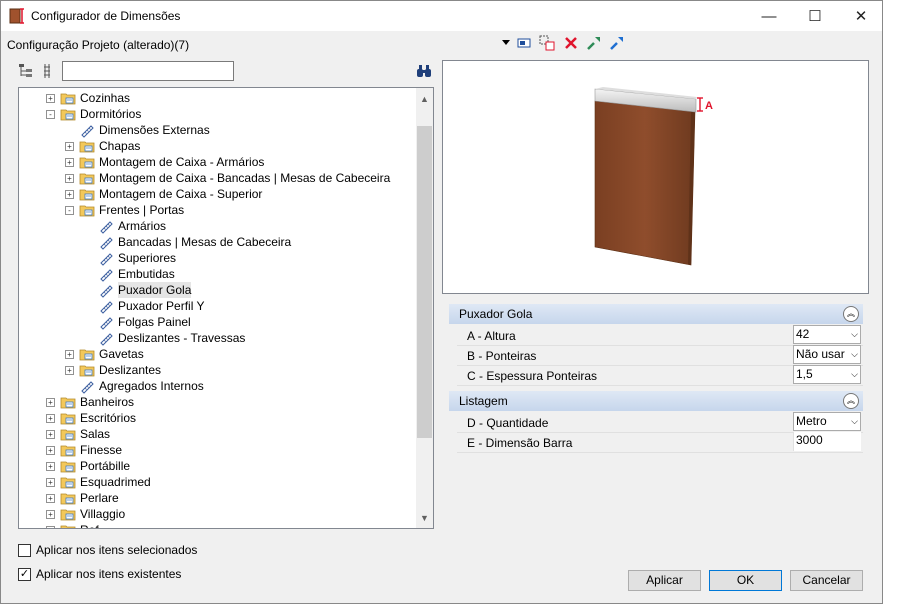 This screenshot has width=912, height=612. I want to click on export-icon, so click(594, 43).